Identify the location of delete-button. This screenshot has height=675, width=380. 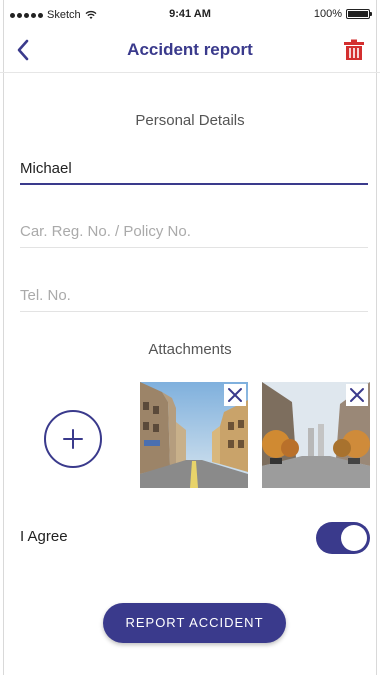
(354, 50).